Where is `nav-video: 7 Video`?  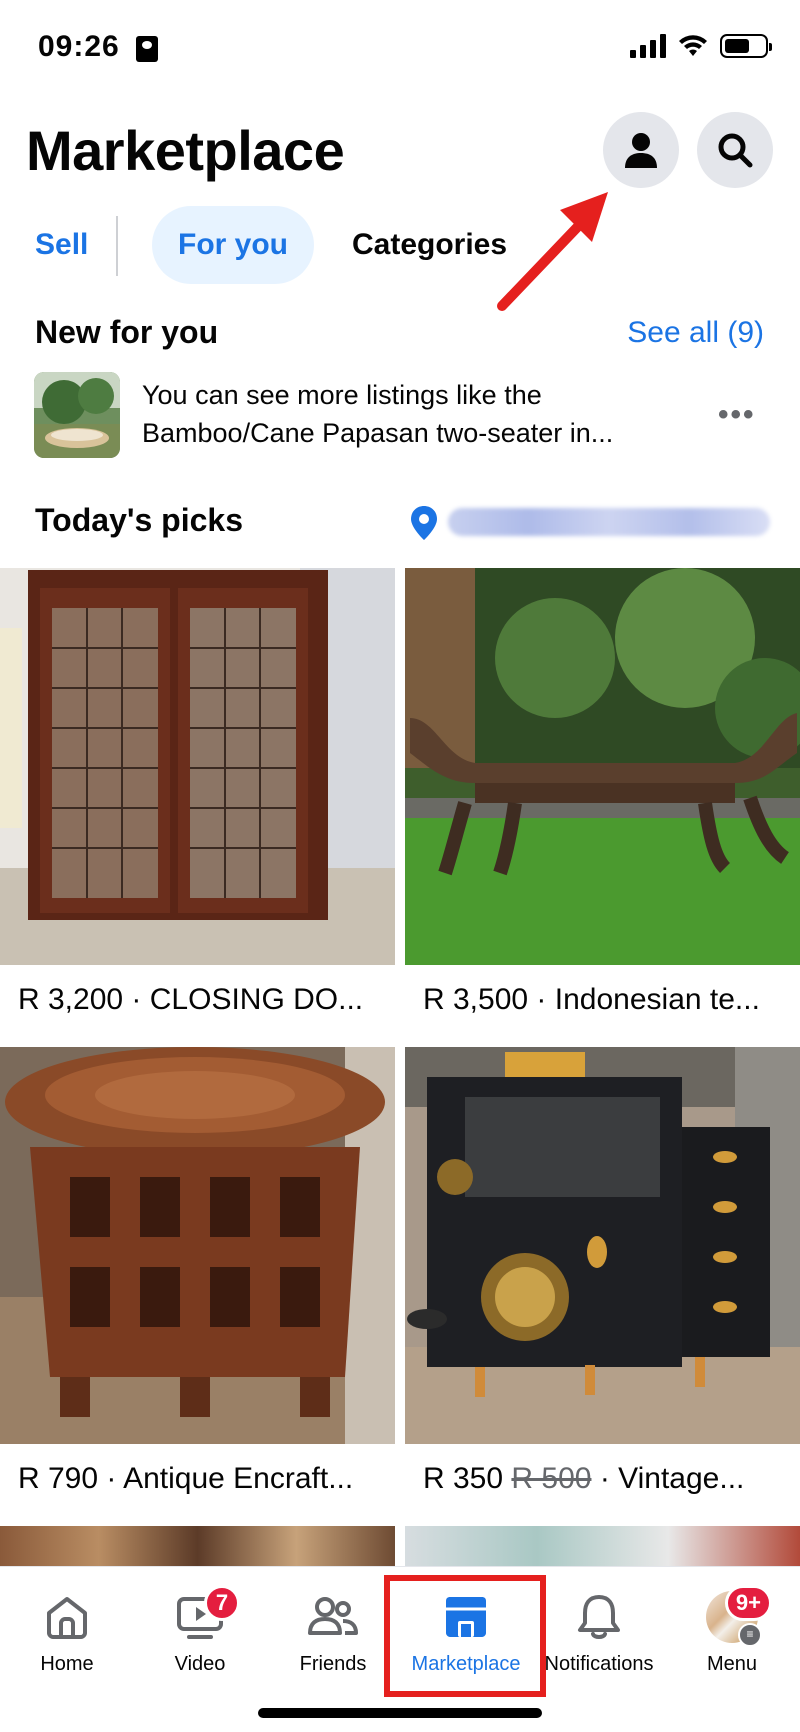 nav-video: 7 Video is located at coordinates (200, 1627).